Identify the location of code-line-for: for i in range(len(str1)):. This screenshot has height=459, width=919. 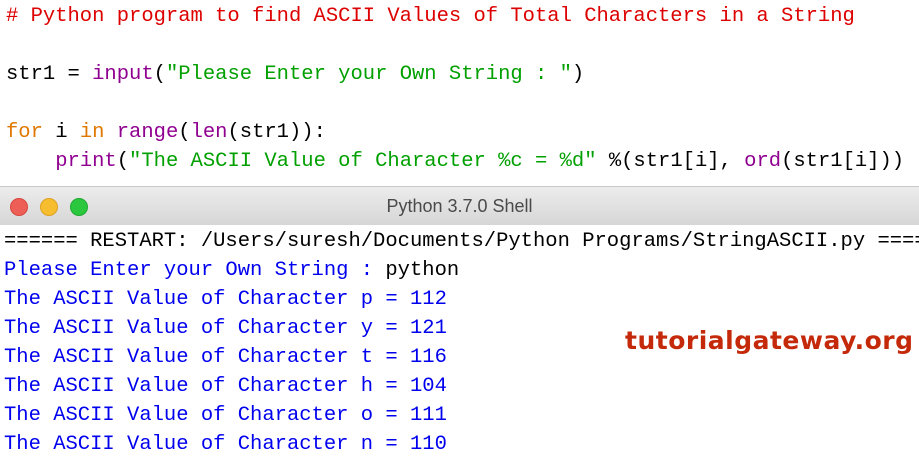
(166, 132).